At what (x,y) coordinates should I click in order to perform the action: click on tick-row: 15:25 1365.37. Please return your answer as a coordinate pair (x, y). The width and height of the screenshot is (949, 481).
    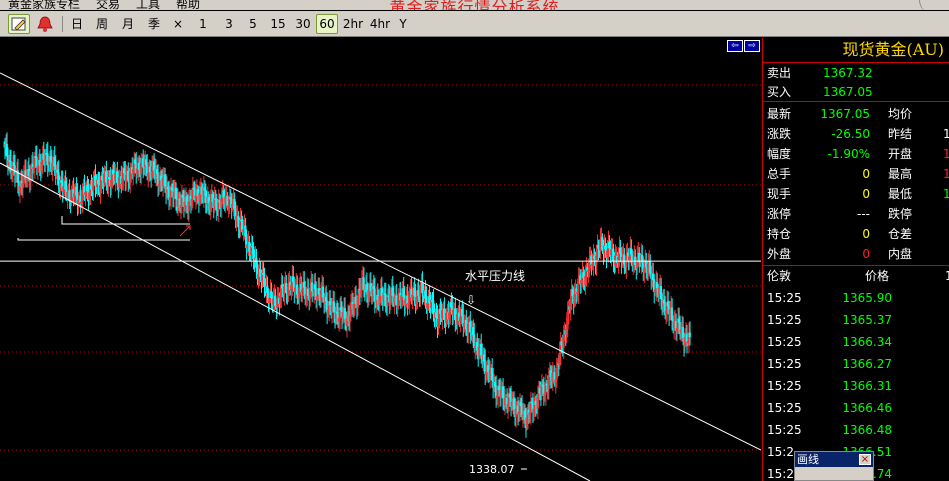
    Looking at the image, I should click on (856, 320).